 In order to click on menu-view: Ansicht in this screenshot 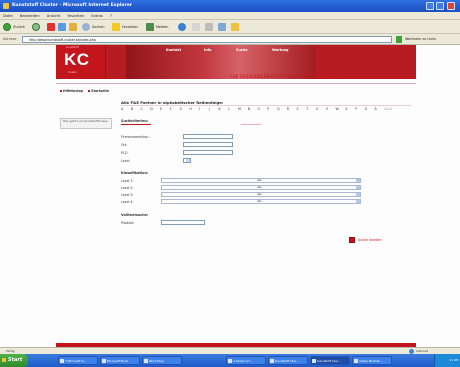, I will do `click(53, 16)`.